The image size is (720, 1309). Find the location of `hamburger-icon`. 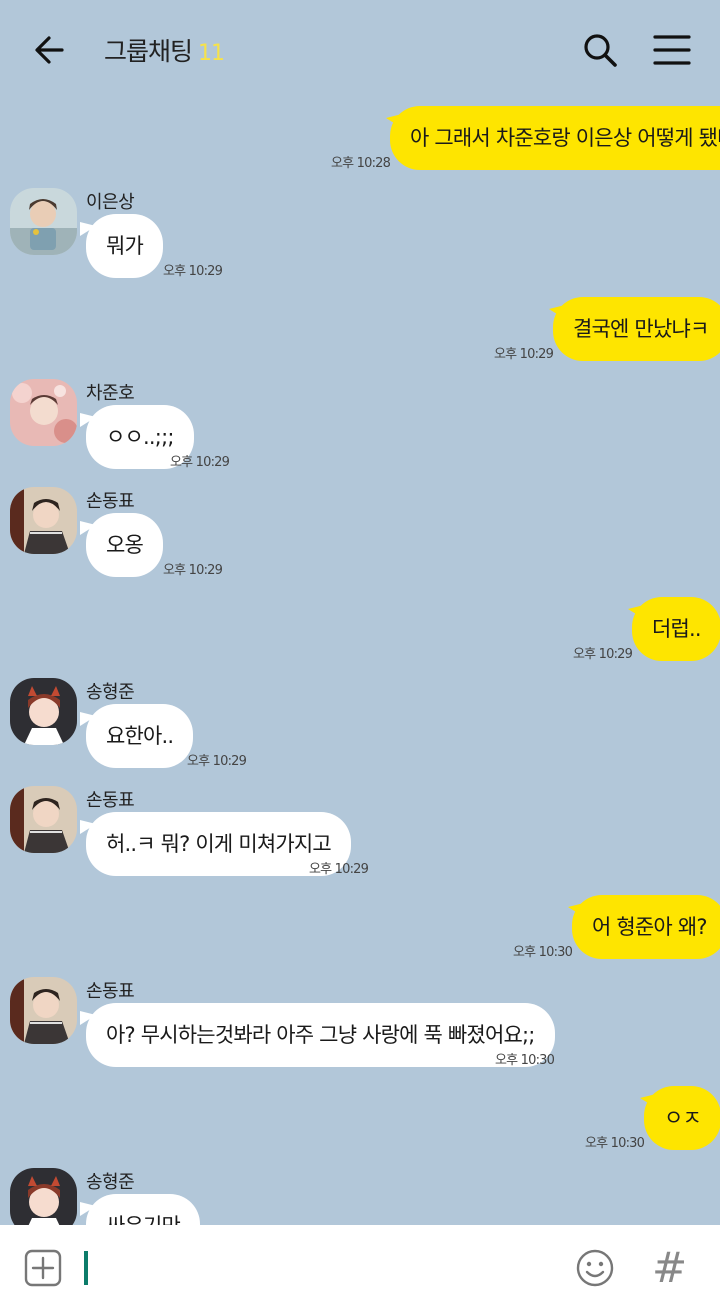

hamburger-icon is located at coordinates (672, 50).